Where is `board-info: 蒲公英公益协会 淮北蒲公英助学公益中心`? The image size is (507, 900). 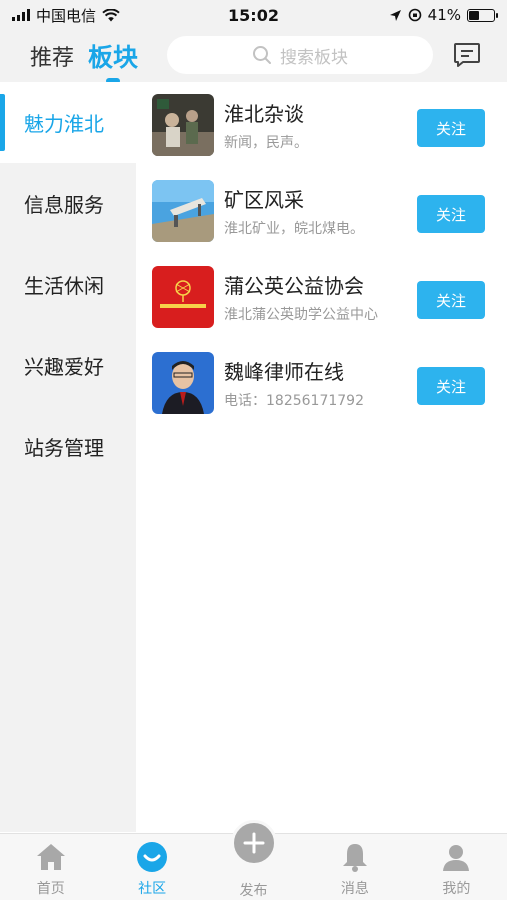
board-info: 蒲公英公益协会 淮北蒲公英助学公益中心 is located at coordinates (314, 297).